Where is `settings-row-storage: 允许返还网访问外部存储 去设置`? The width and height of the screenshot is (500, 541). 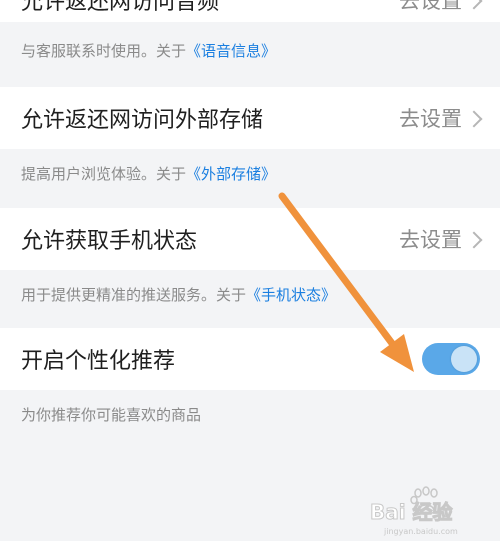
settings-row-storage: 允许返还网访问外部存储 去设置 is located at coordinates (250, 118).